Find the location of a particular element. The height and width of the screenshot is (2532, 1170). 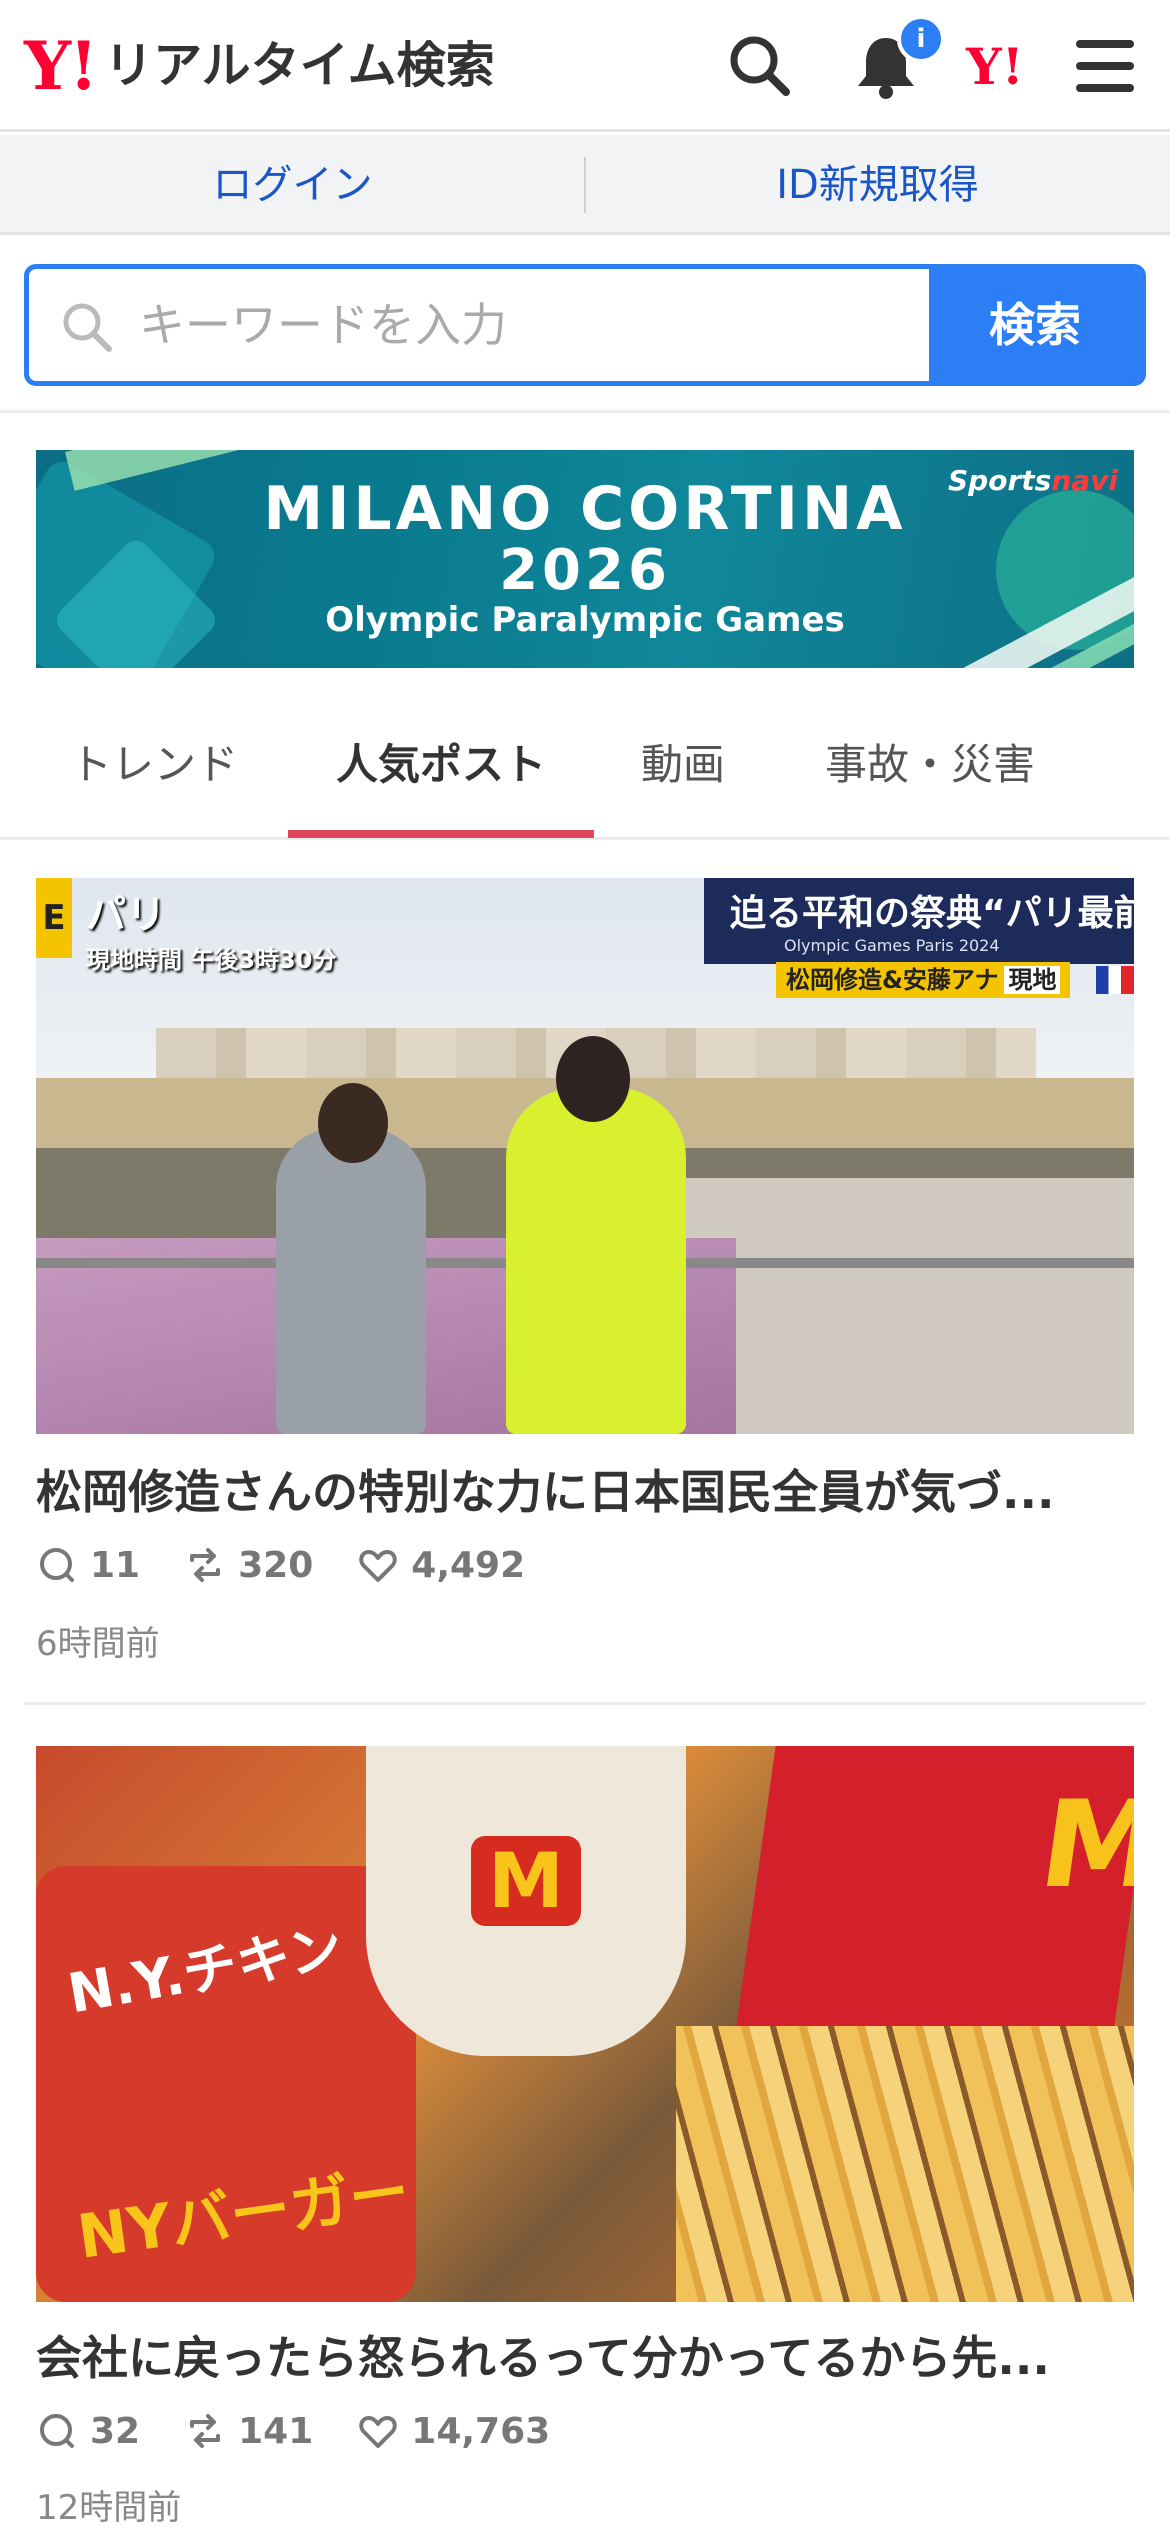

tab-video: 動画 is located at coordinates (683, 765).